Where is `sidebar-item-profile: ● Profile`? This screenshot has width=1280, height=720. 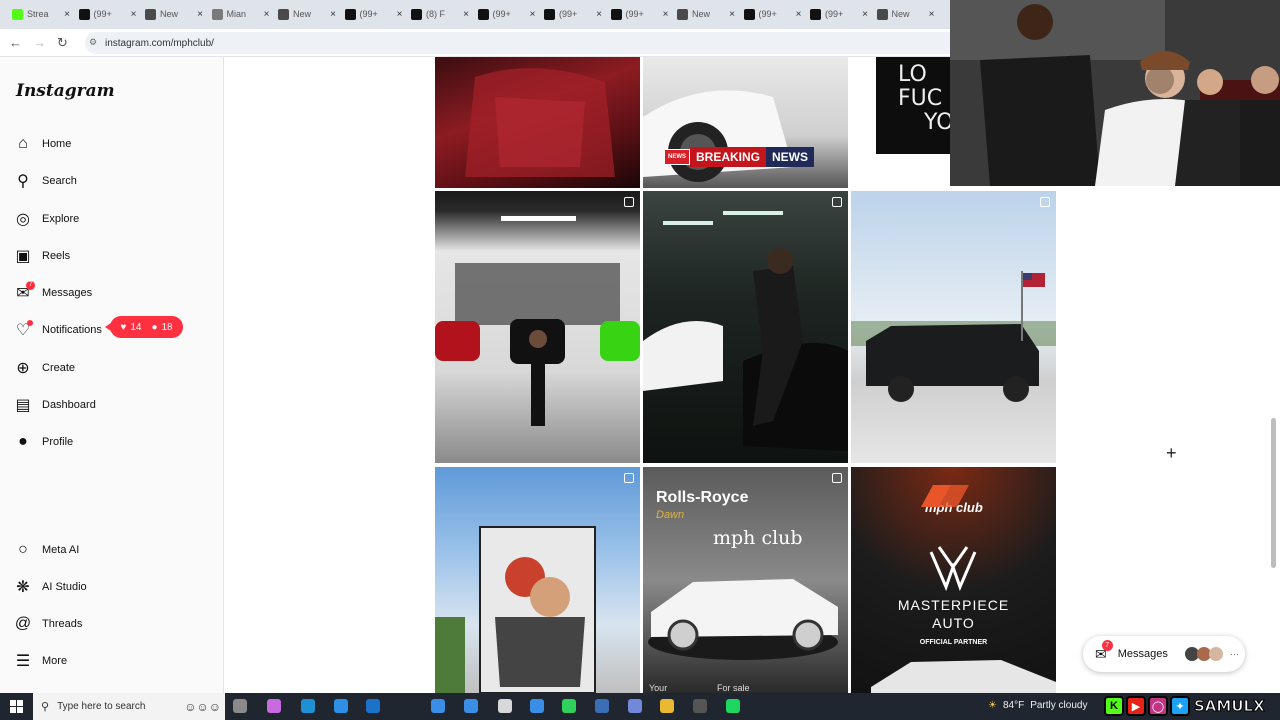
sidebar-item-profile: ● Profile is located at coordinates (112, 442).